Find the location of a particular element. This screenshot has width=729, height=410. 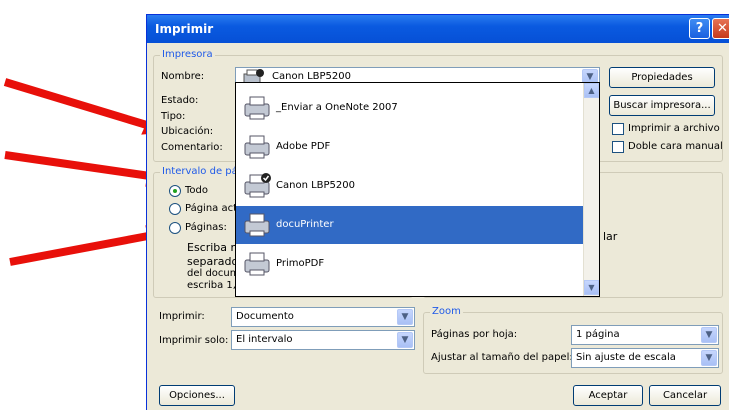

radio-all is located at coordinates (175, 191).